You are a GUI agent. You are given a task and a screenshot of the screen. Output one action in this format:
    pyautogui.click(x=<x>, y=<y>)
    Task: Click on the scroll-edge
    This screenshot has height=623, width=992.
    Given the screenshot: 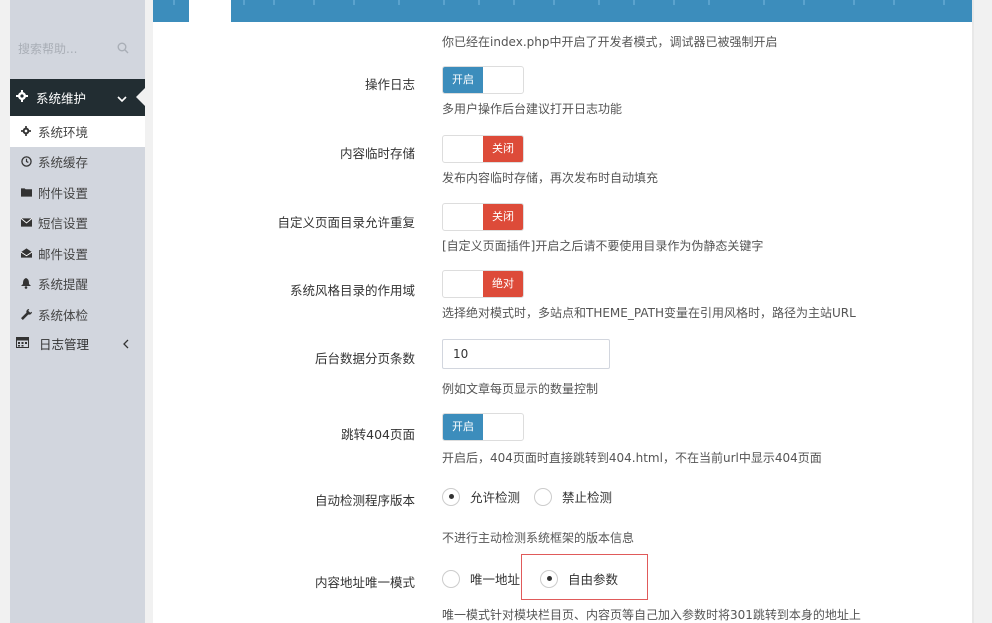 What is the action you would take?
    pyautogui.click(x=973, y=311)
    